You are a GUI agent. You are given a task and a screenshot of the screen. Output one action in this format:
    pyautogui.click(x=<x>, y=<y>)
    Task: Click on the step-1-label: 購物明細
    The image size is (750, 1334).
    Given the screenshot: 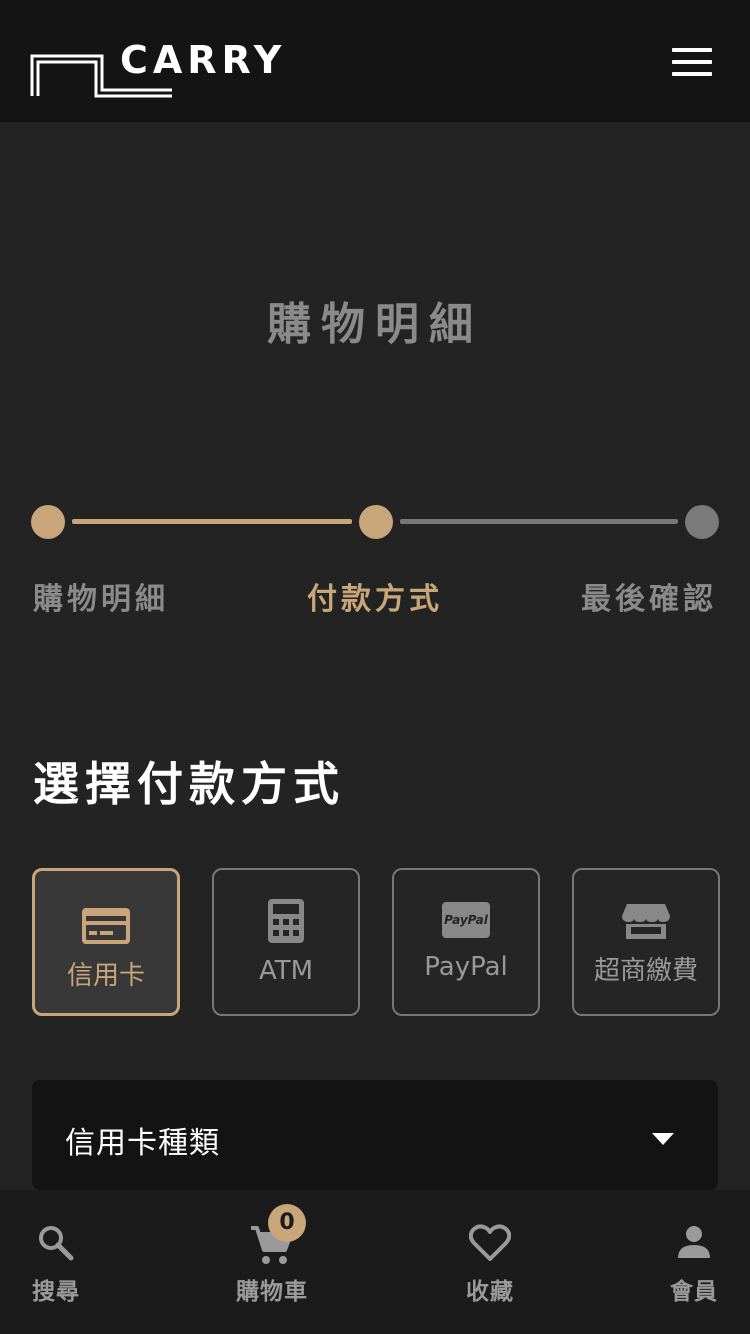 What is the action you would take?
    pyautogui.click(x=101, y=599)
    